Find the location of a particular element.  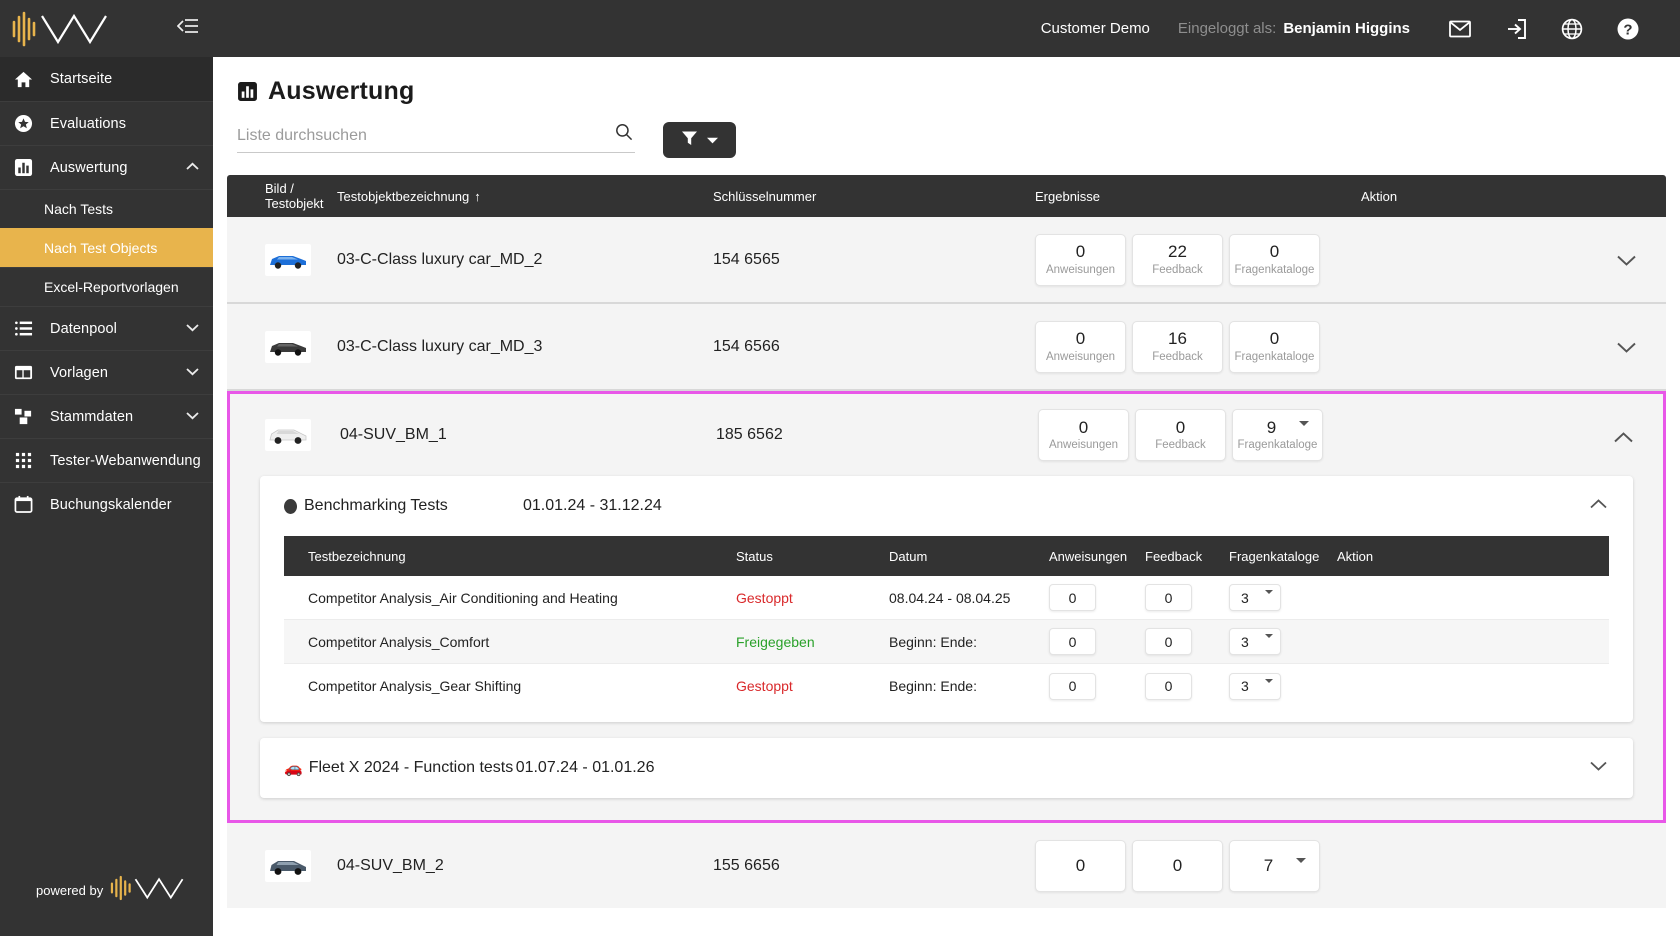

sidebar-item-label: Startseite is located at coordinates (81, 79).